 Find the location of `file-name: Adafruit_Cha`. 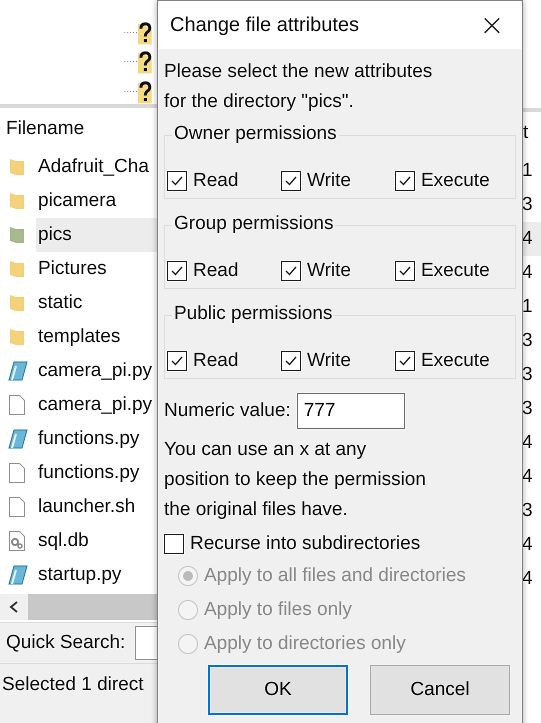

file-name: Adafruit_Cha is located at coordinates (93, 167).